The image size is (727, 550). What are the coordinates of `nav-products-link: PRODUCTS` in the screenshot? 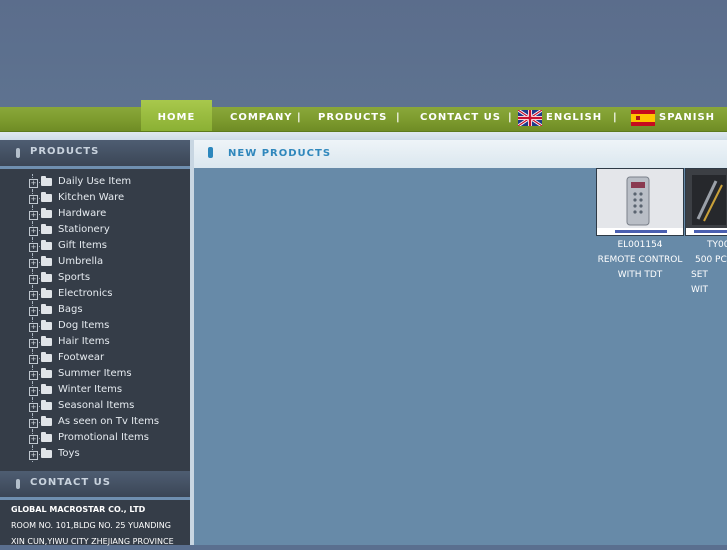 It's located at (352, 119).